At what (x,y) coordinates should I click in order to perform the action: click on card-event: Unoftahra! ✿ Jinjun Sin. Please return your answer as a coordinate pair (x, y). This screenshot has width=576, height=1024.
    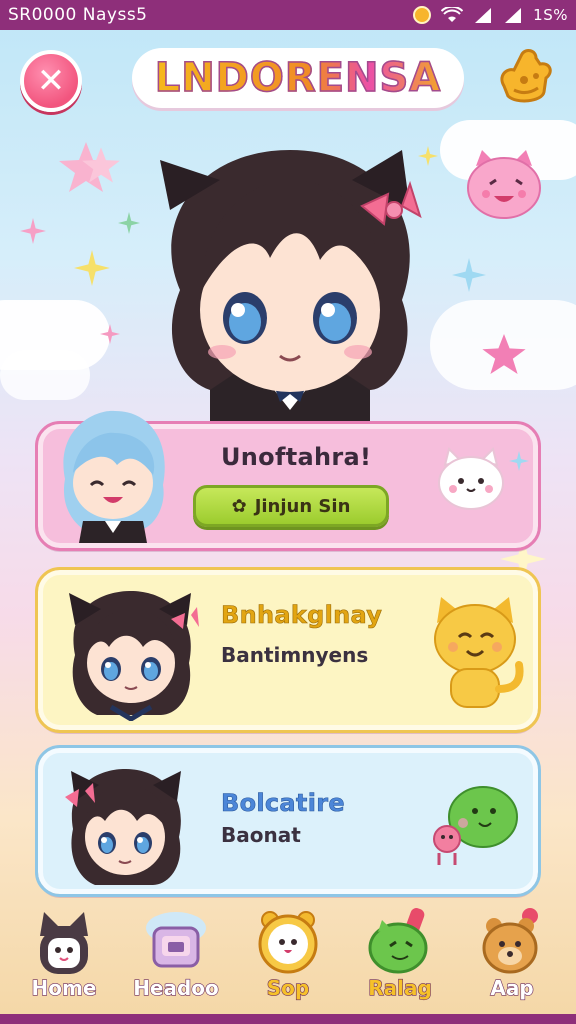
    Looking at the image, I should click on (288, 480).